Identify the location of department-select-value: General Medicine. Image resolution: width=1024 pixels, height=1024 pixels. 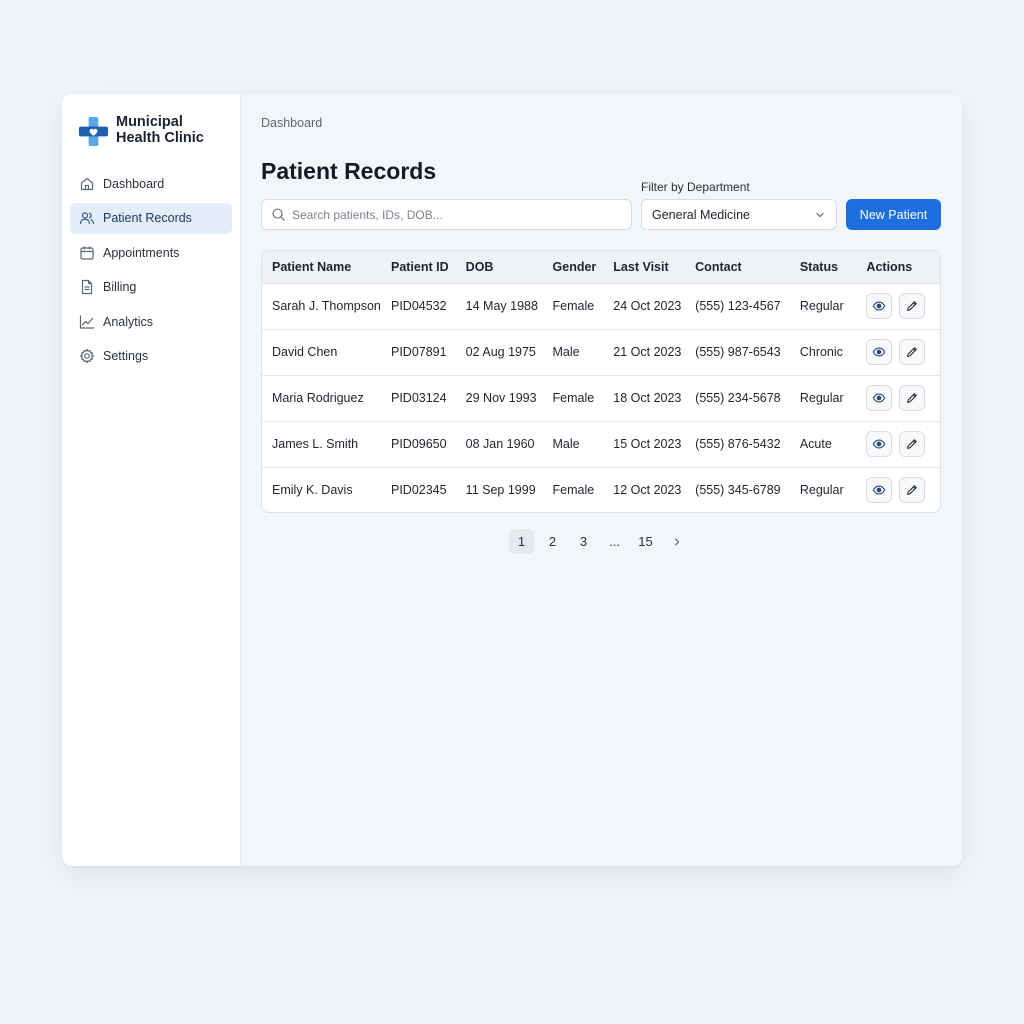
(701, 214).